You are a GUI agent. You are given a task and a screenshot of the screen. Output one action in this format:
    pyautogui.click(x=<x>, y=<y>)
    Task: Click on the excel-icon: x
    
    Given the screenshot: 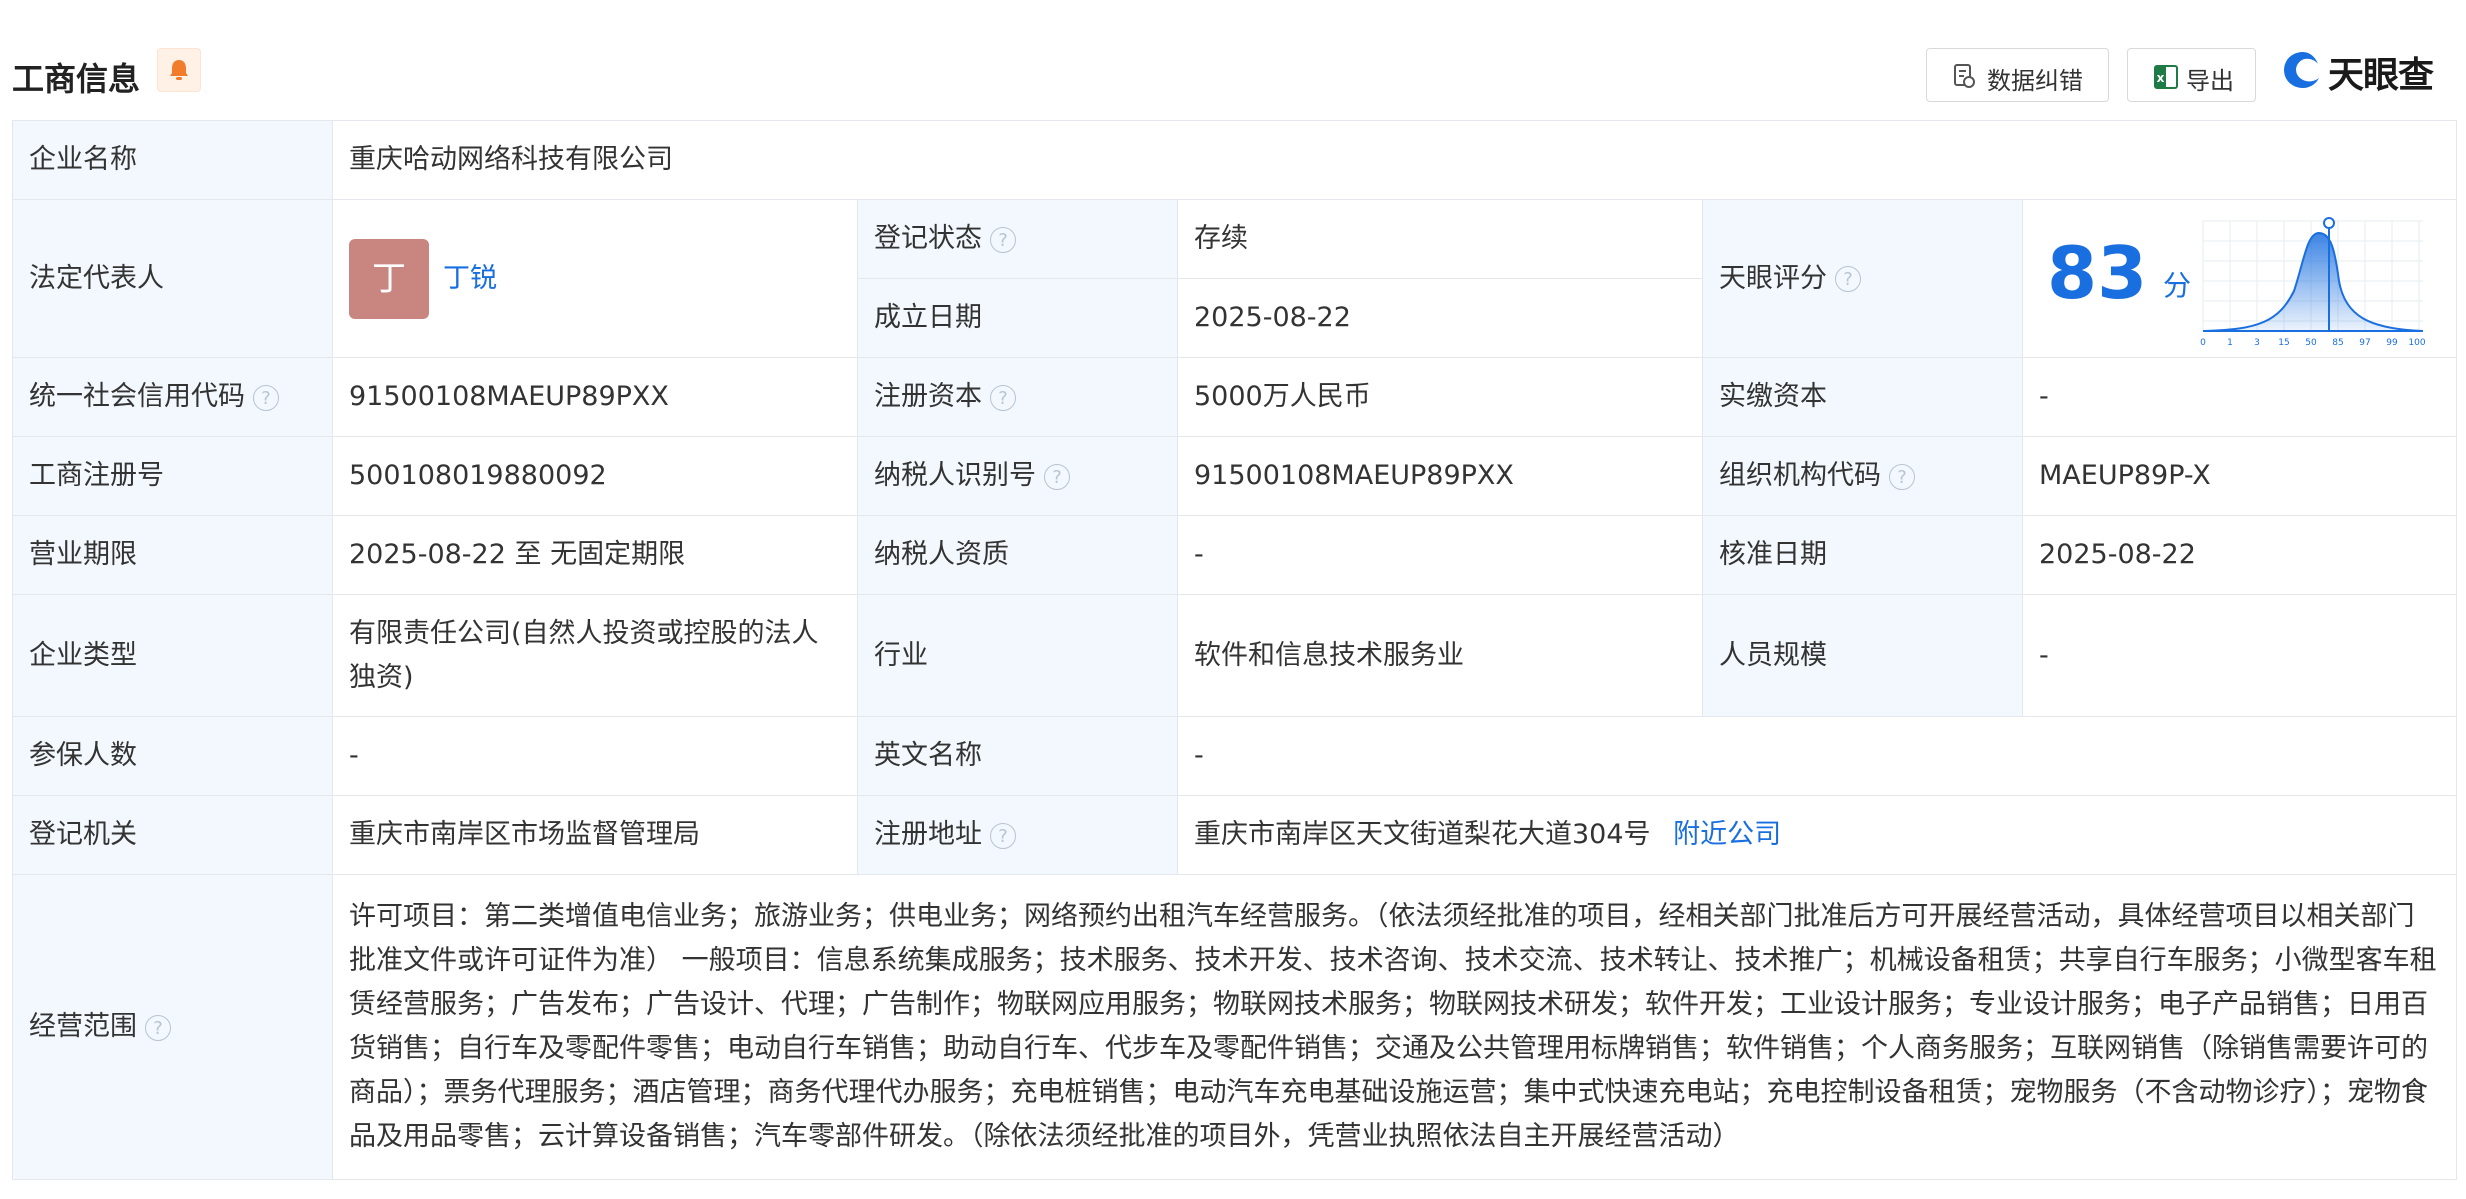 What is the action you would take?
    pyautogui.click(x=2166, y=77)
    